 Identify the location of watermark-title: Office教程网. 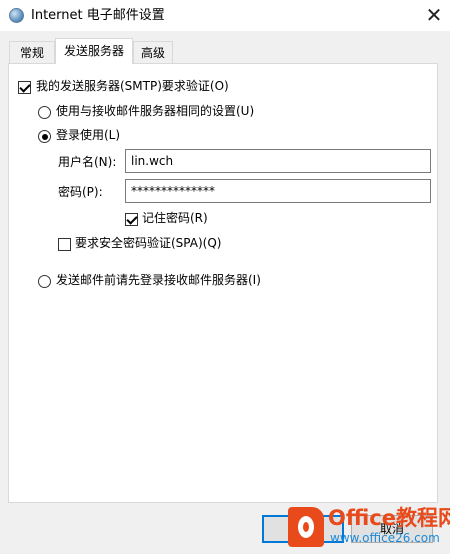
(389, 518).